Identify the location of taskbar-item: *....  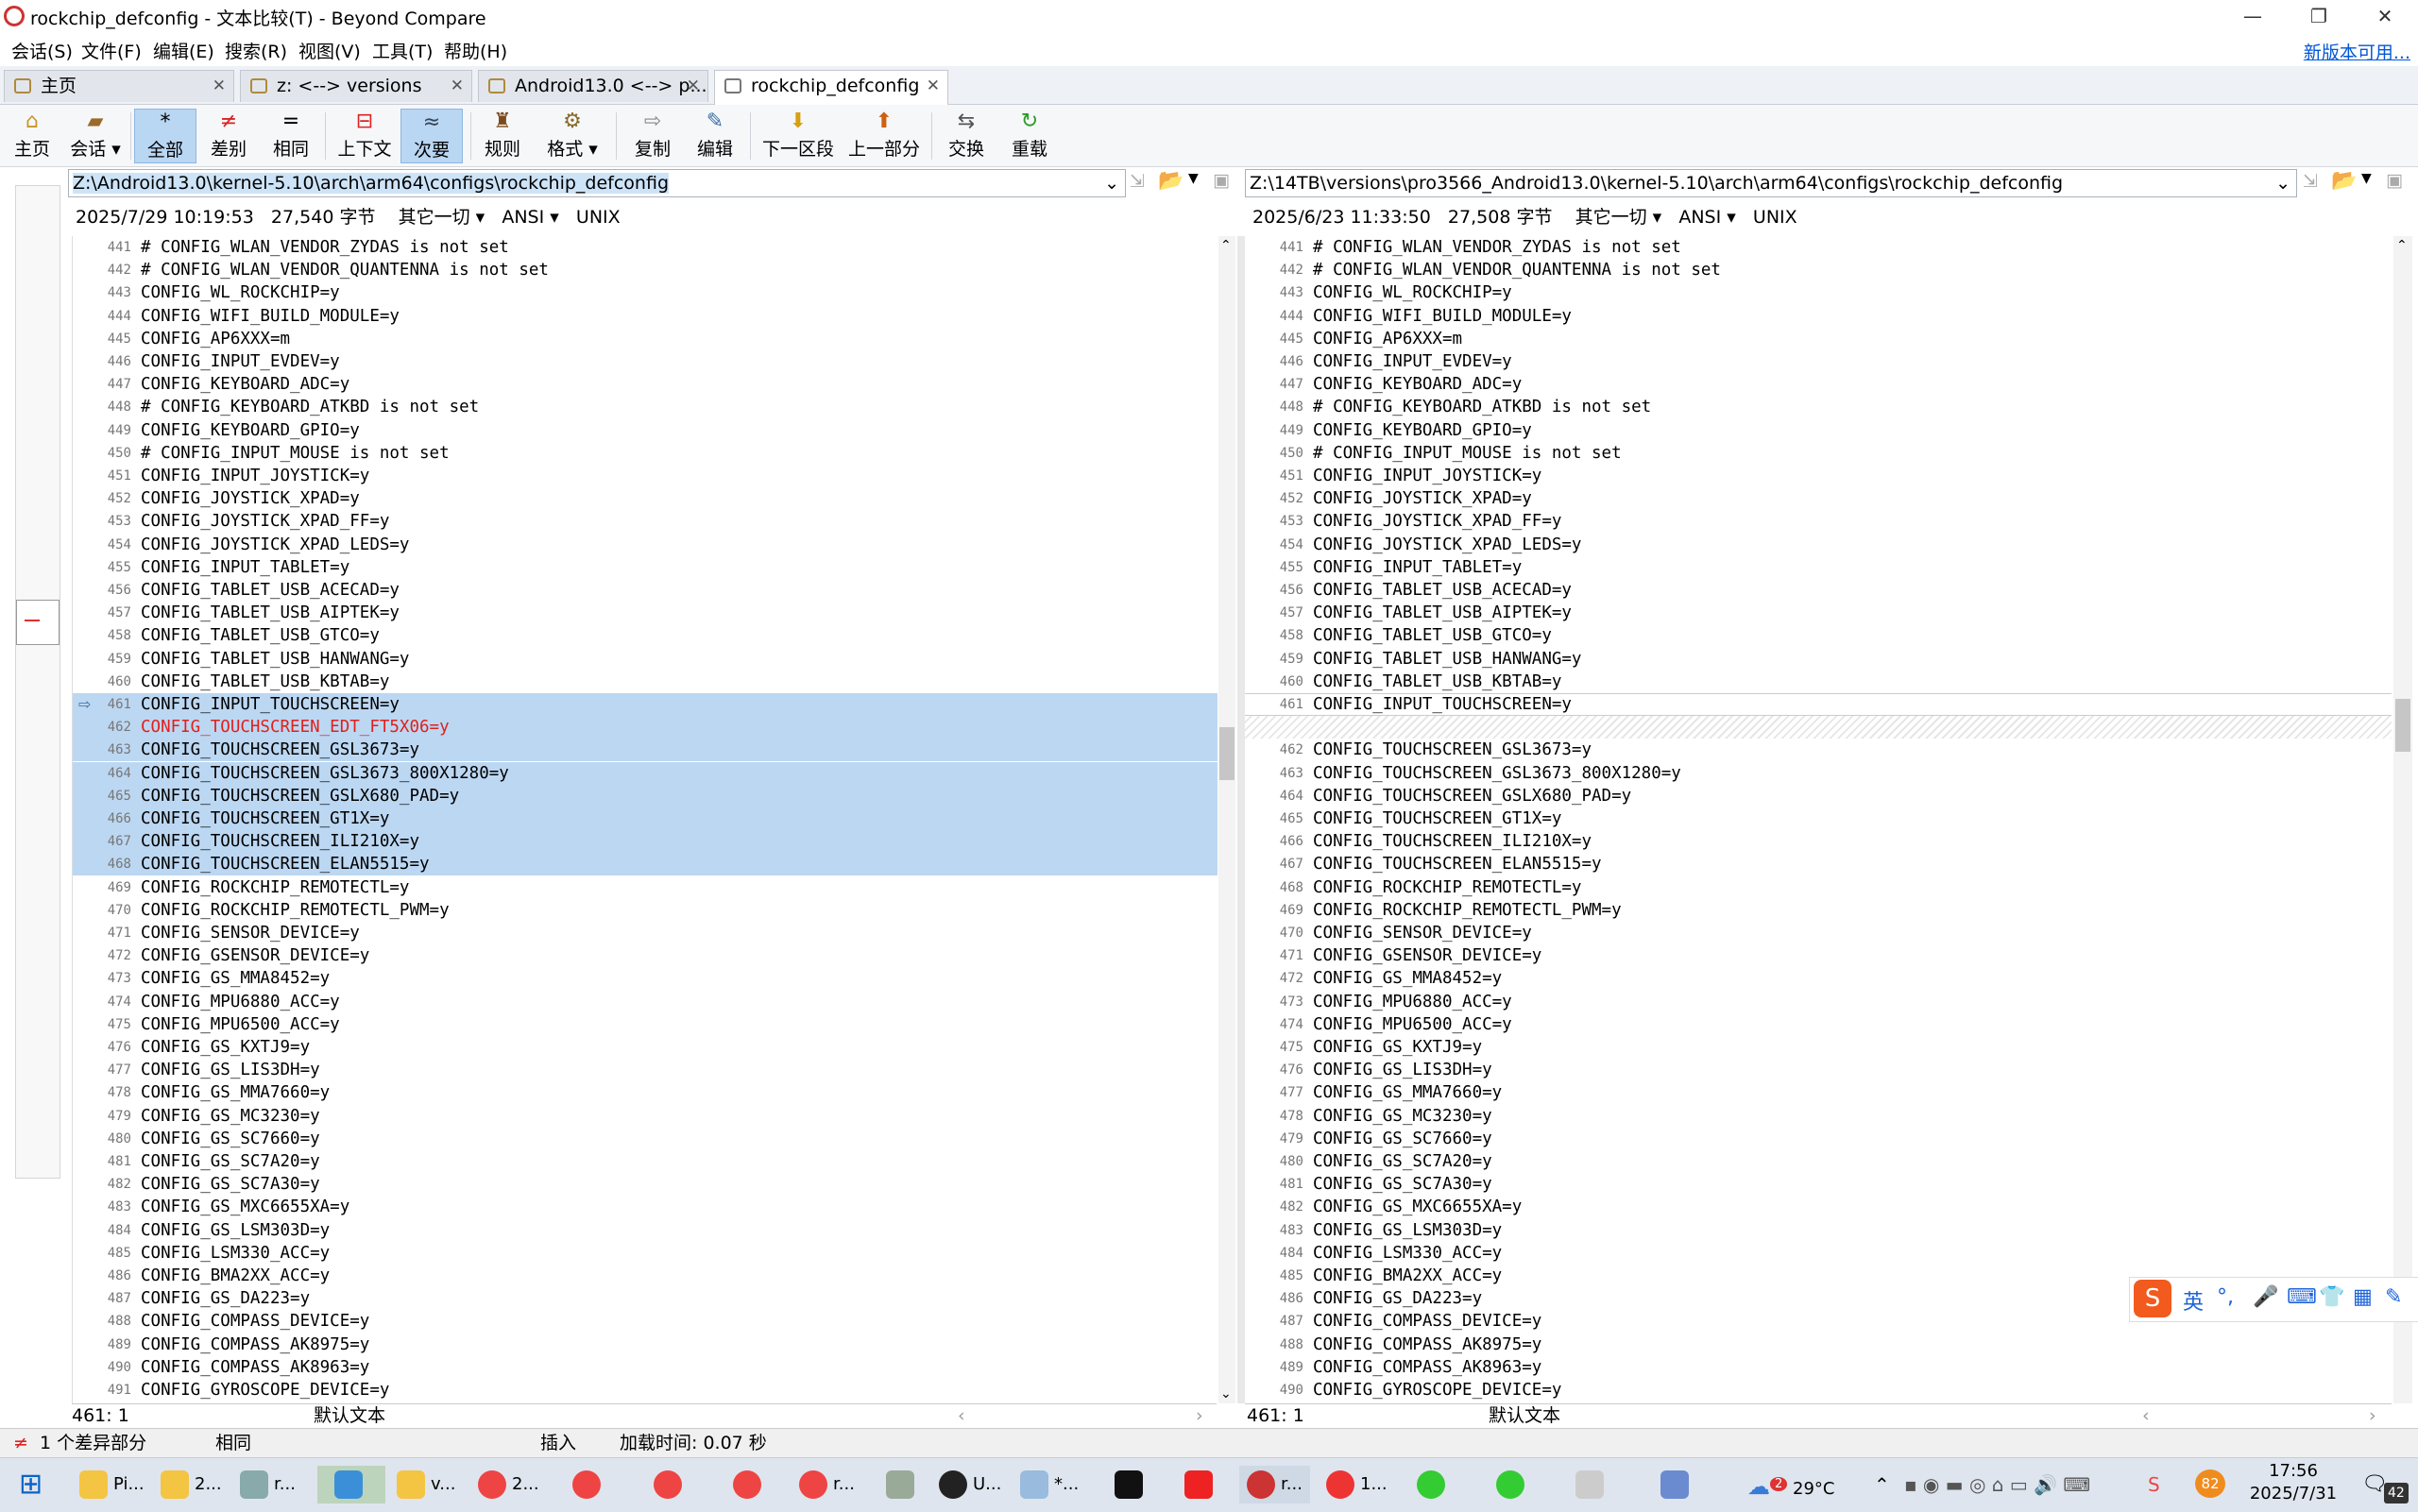
(1049, 1485).